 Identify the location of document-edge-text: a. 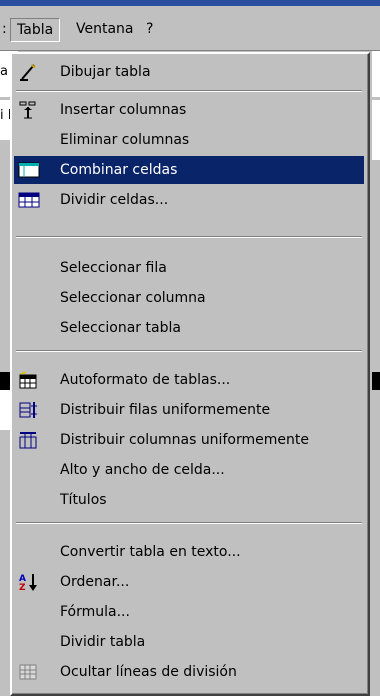
(4, 71).